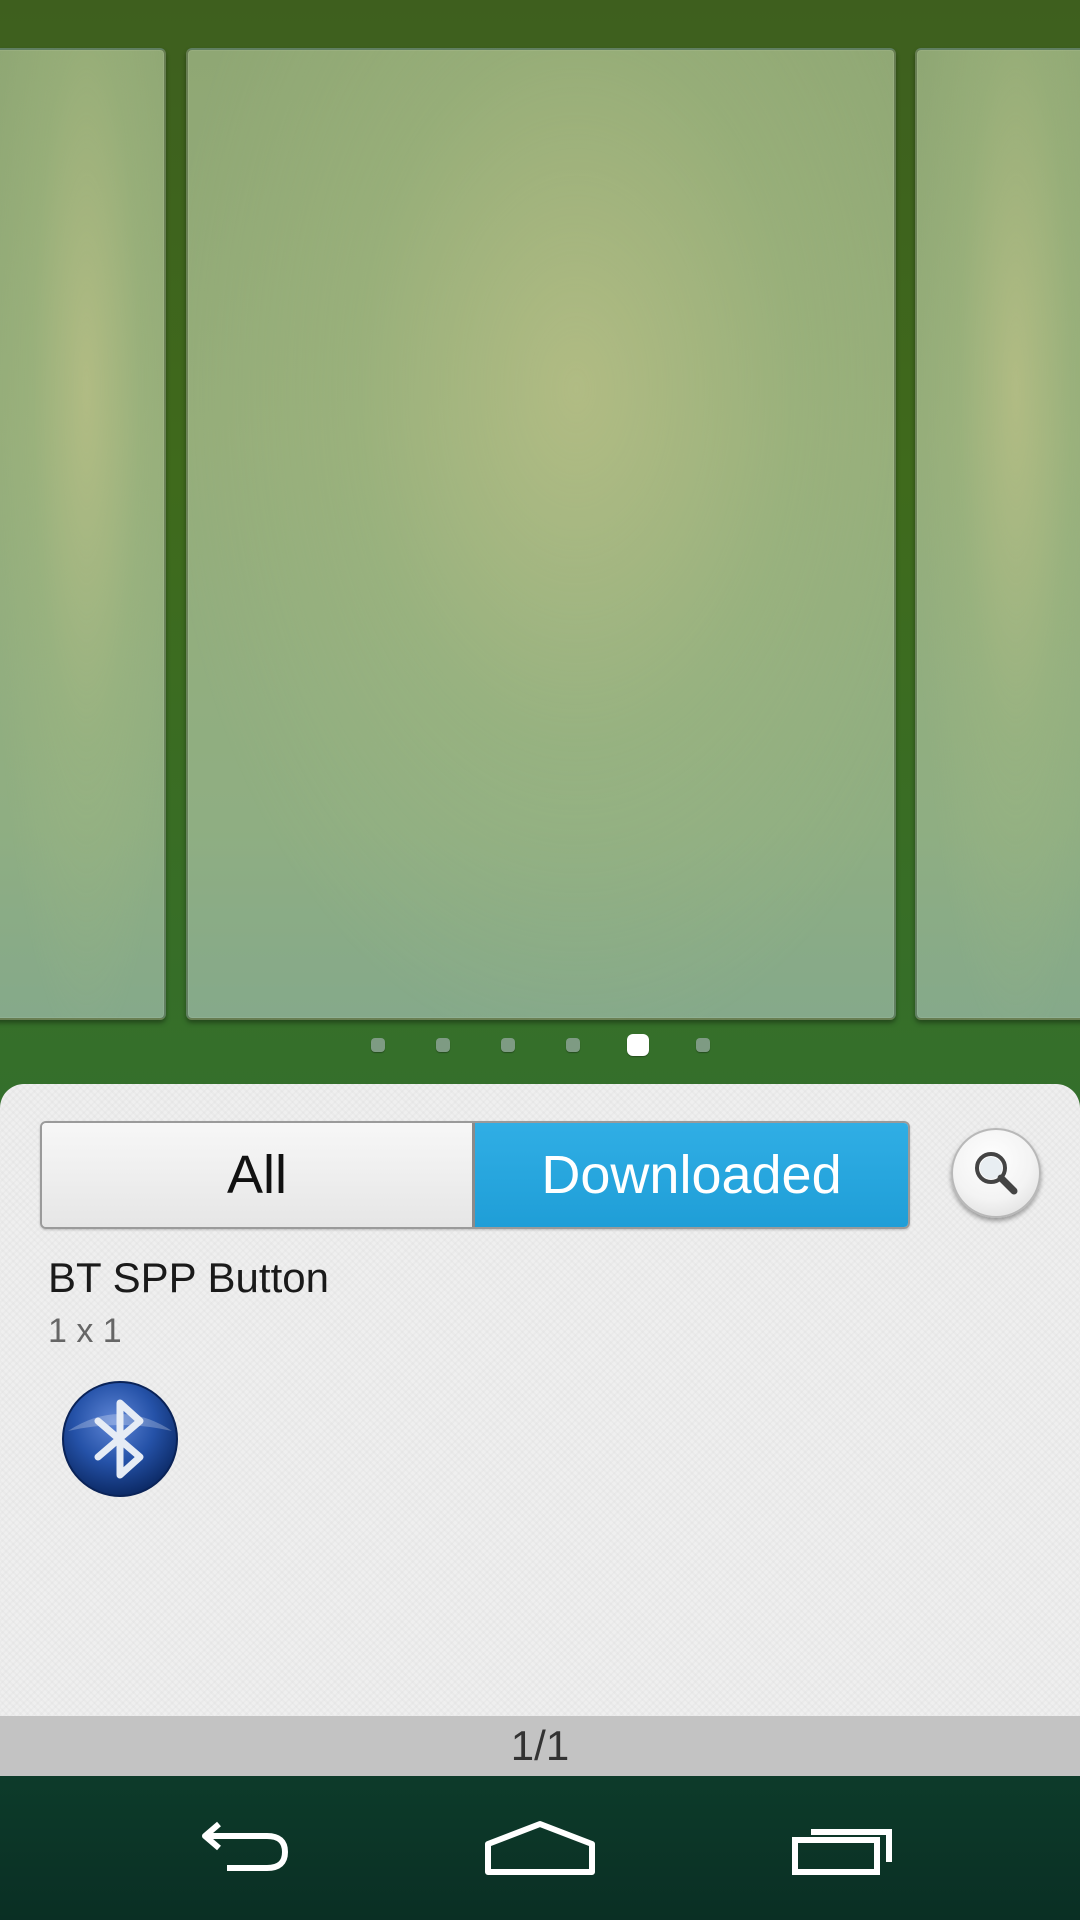  I want to click on recent-apps-icon, so click(842, 1852).